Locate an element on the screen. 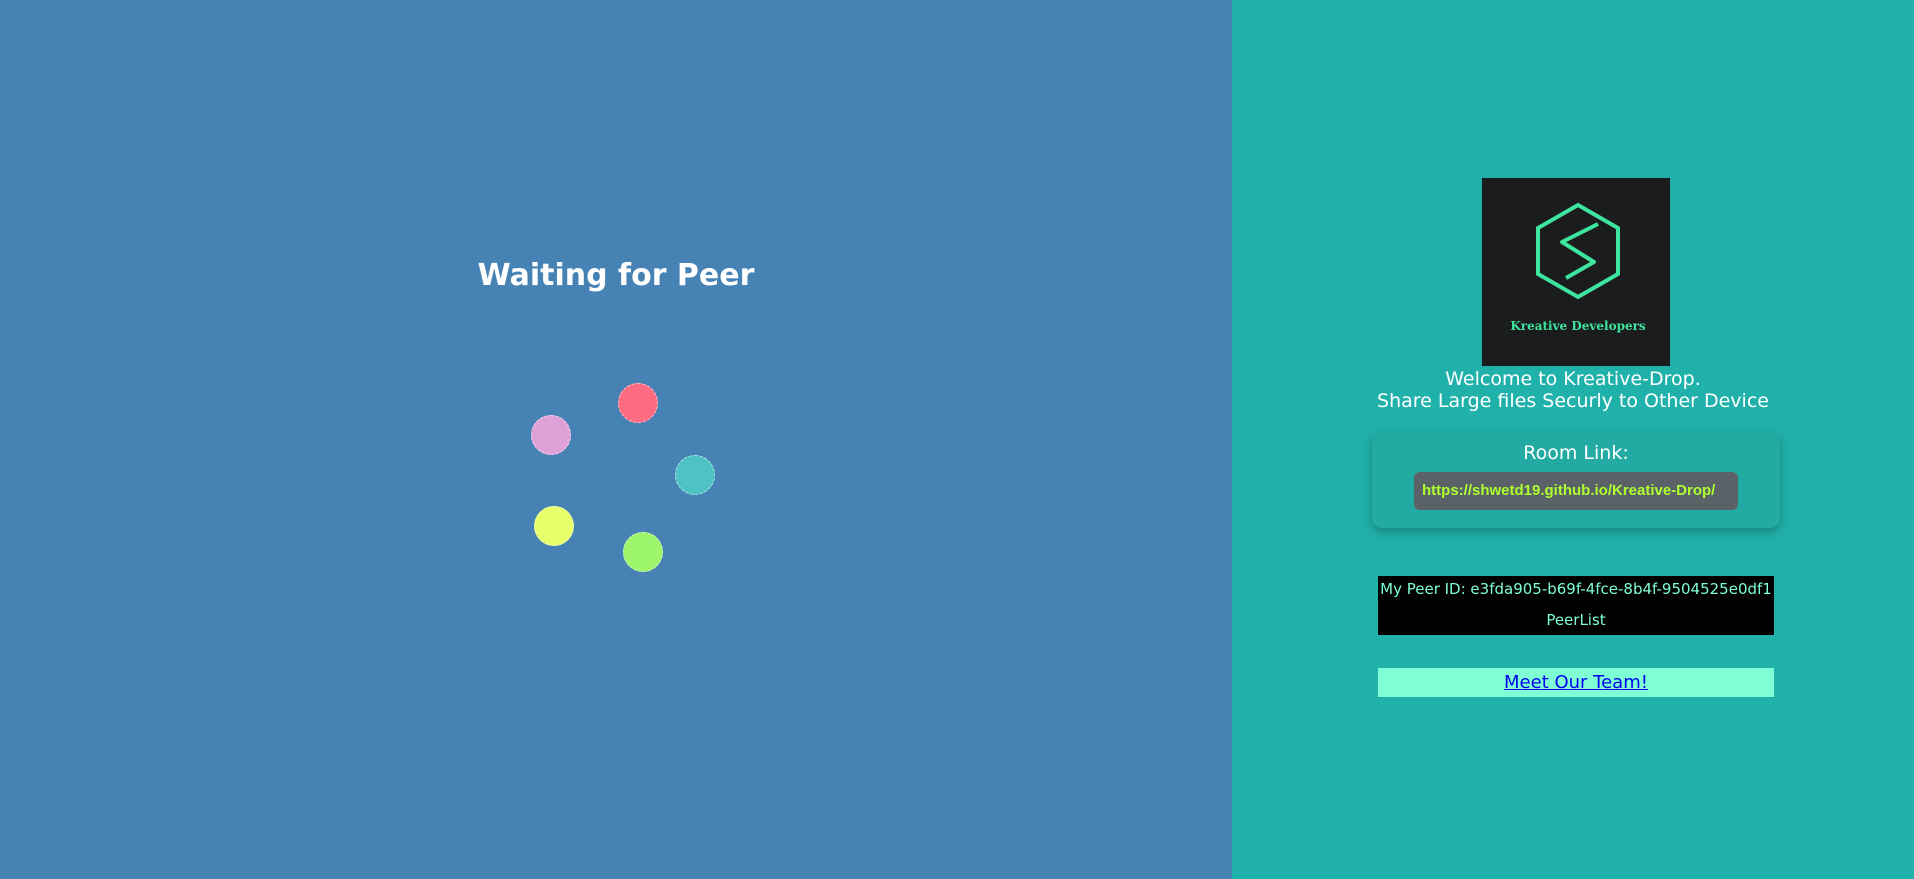  welcome-line: Welcome to Kreative-Drop. is located at coordinates (1573, 379).